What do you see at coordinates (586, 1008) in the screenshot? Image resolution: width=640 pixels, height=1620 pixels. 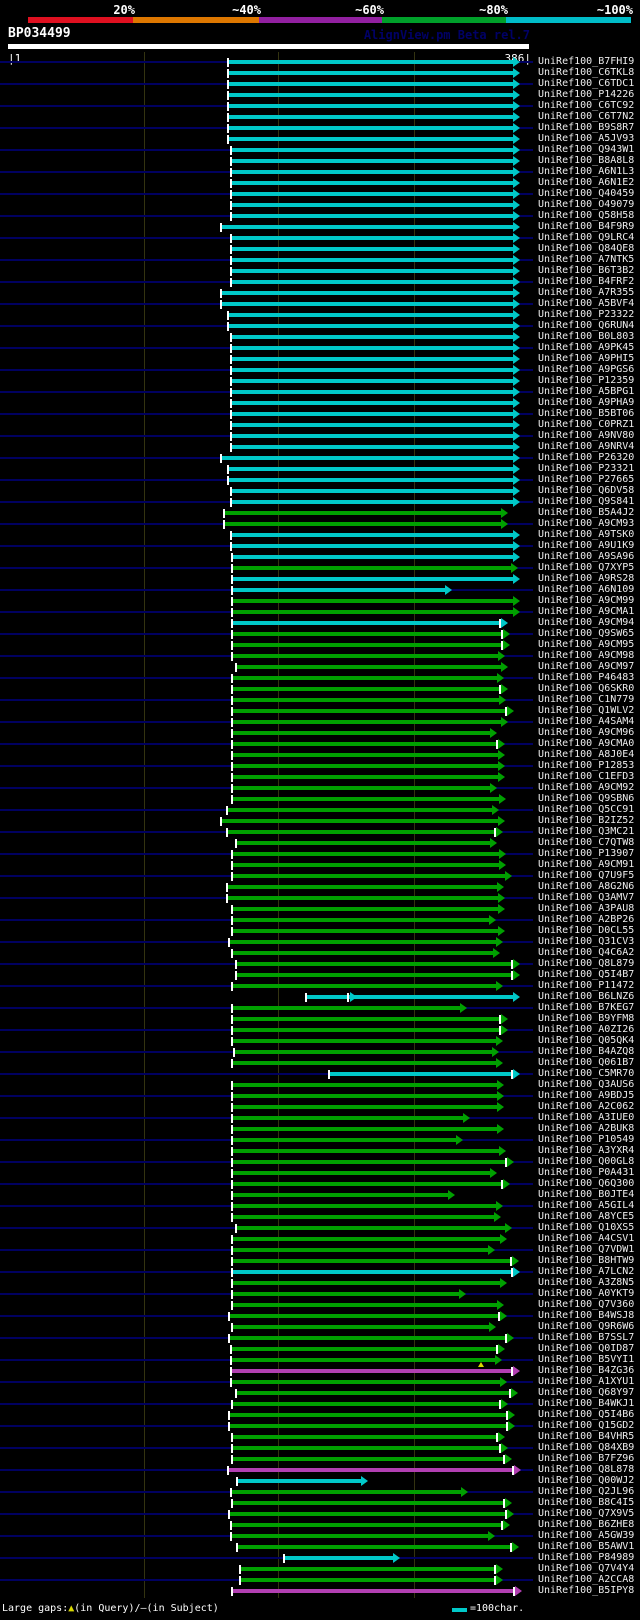 I see `subject-label: UniRef100_B7KEG7` at bounding box center [586, 1008].